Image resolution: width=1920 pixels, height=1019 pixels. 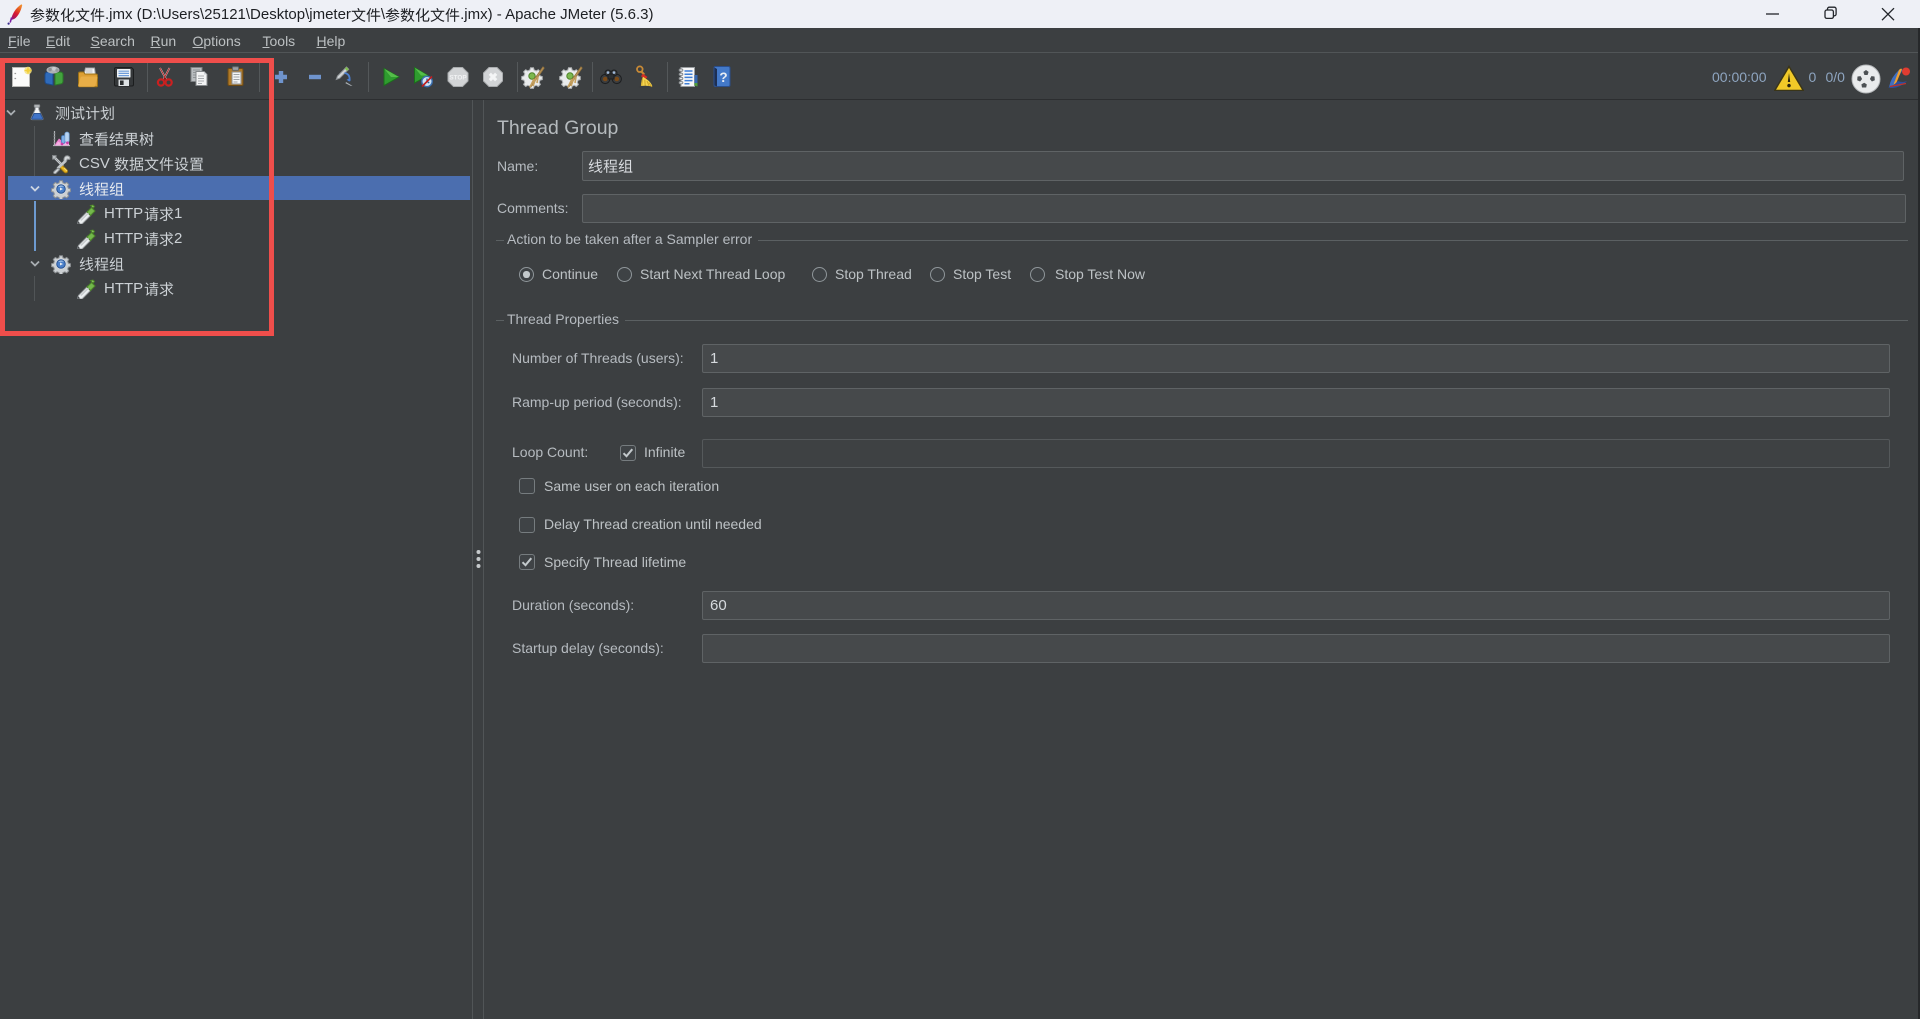 What do you see at coordinates (458, 78) in the screenshot?
I see `svg-text: STOP` at bounding box center [458, 78].